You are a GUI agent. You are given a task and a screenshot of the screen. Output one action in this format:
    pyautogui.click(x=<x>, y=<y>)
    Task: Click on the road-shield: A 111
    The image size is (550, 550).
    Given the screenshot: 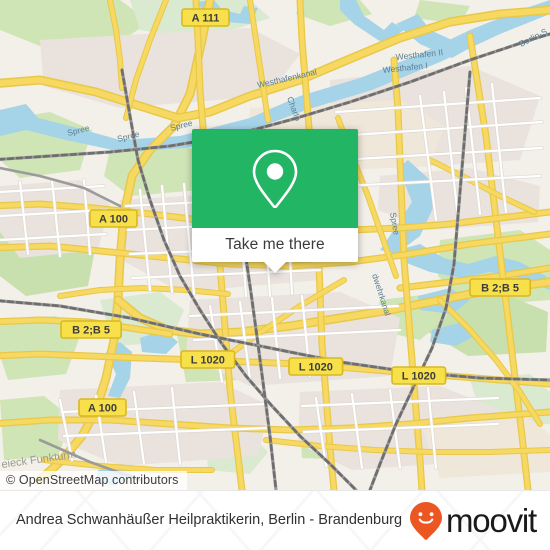 What is the action you would take?
    pyautogui.click(x=205, y=17)
    